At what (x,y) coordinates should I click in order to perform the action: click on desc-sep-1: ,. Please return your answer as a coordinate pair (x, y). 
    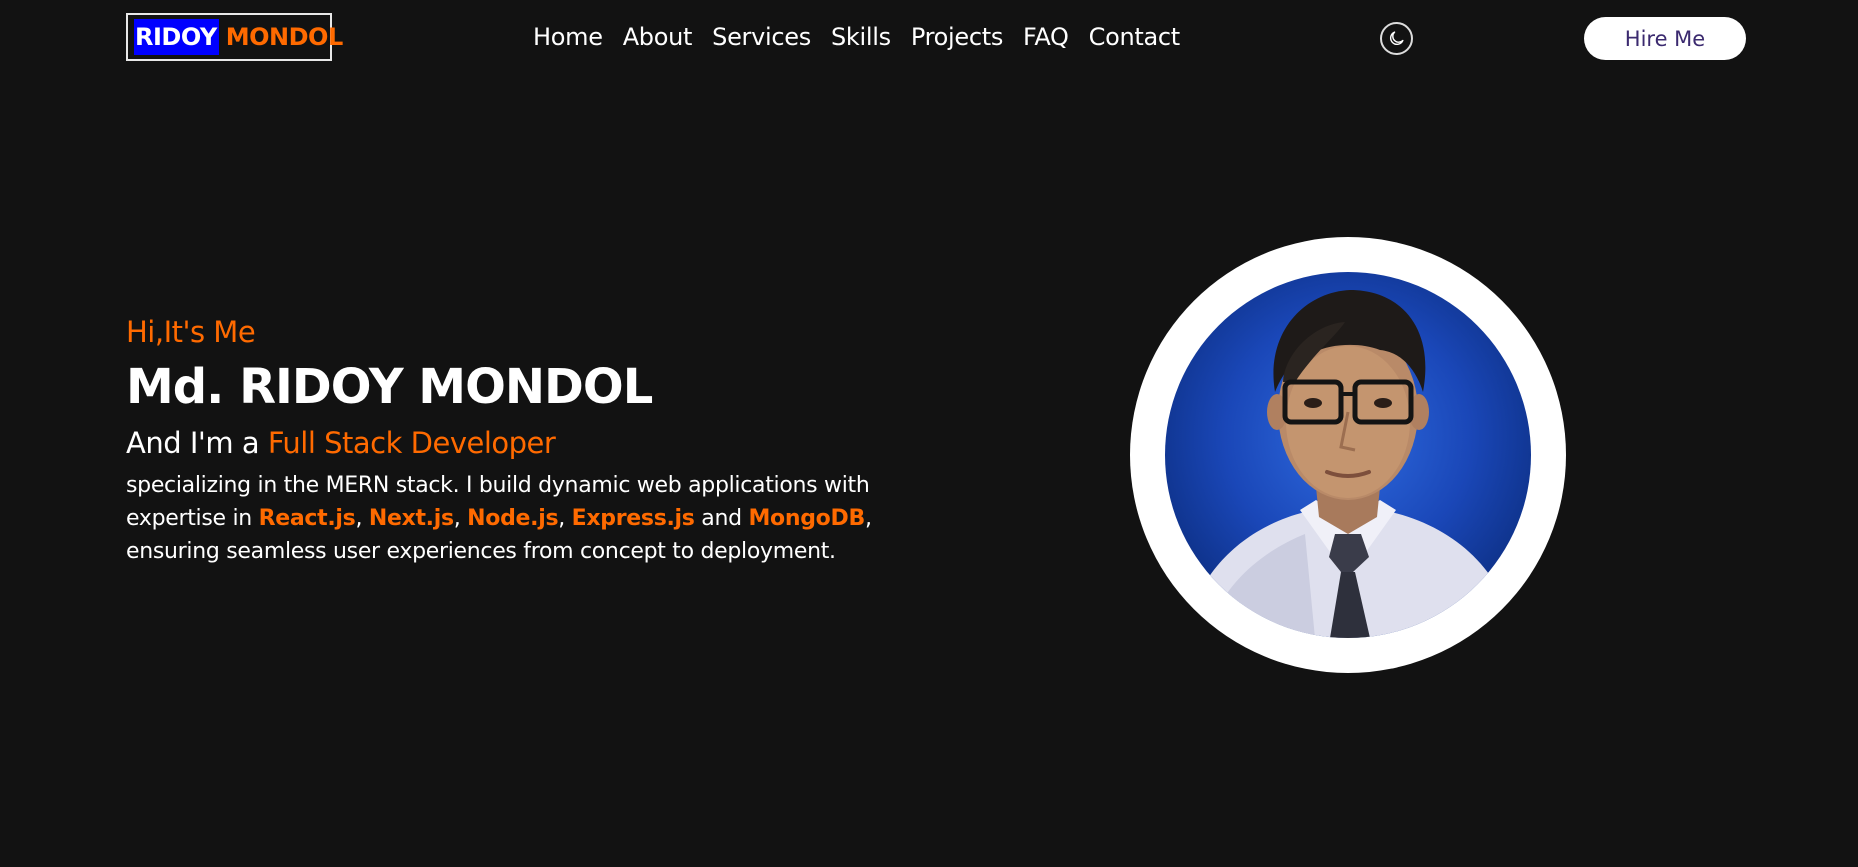
    Looking at the image, I should click on (362, 518).